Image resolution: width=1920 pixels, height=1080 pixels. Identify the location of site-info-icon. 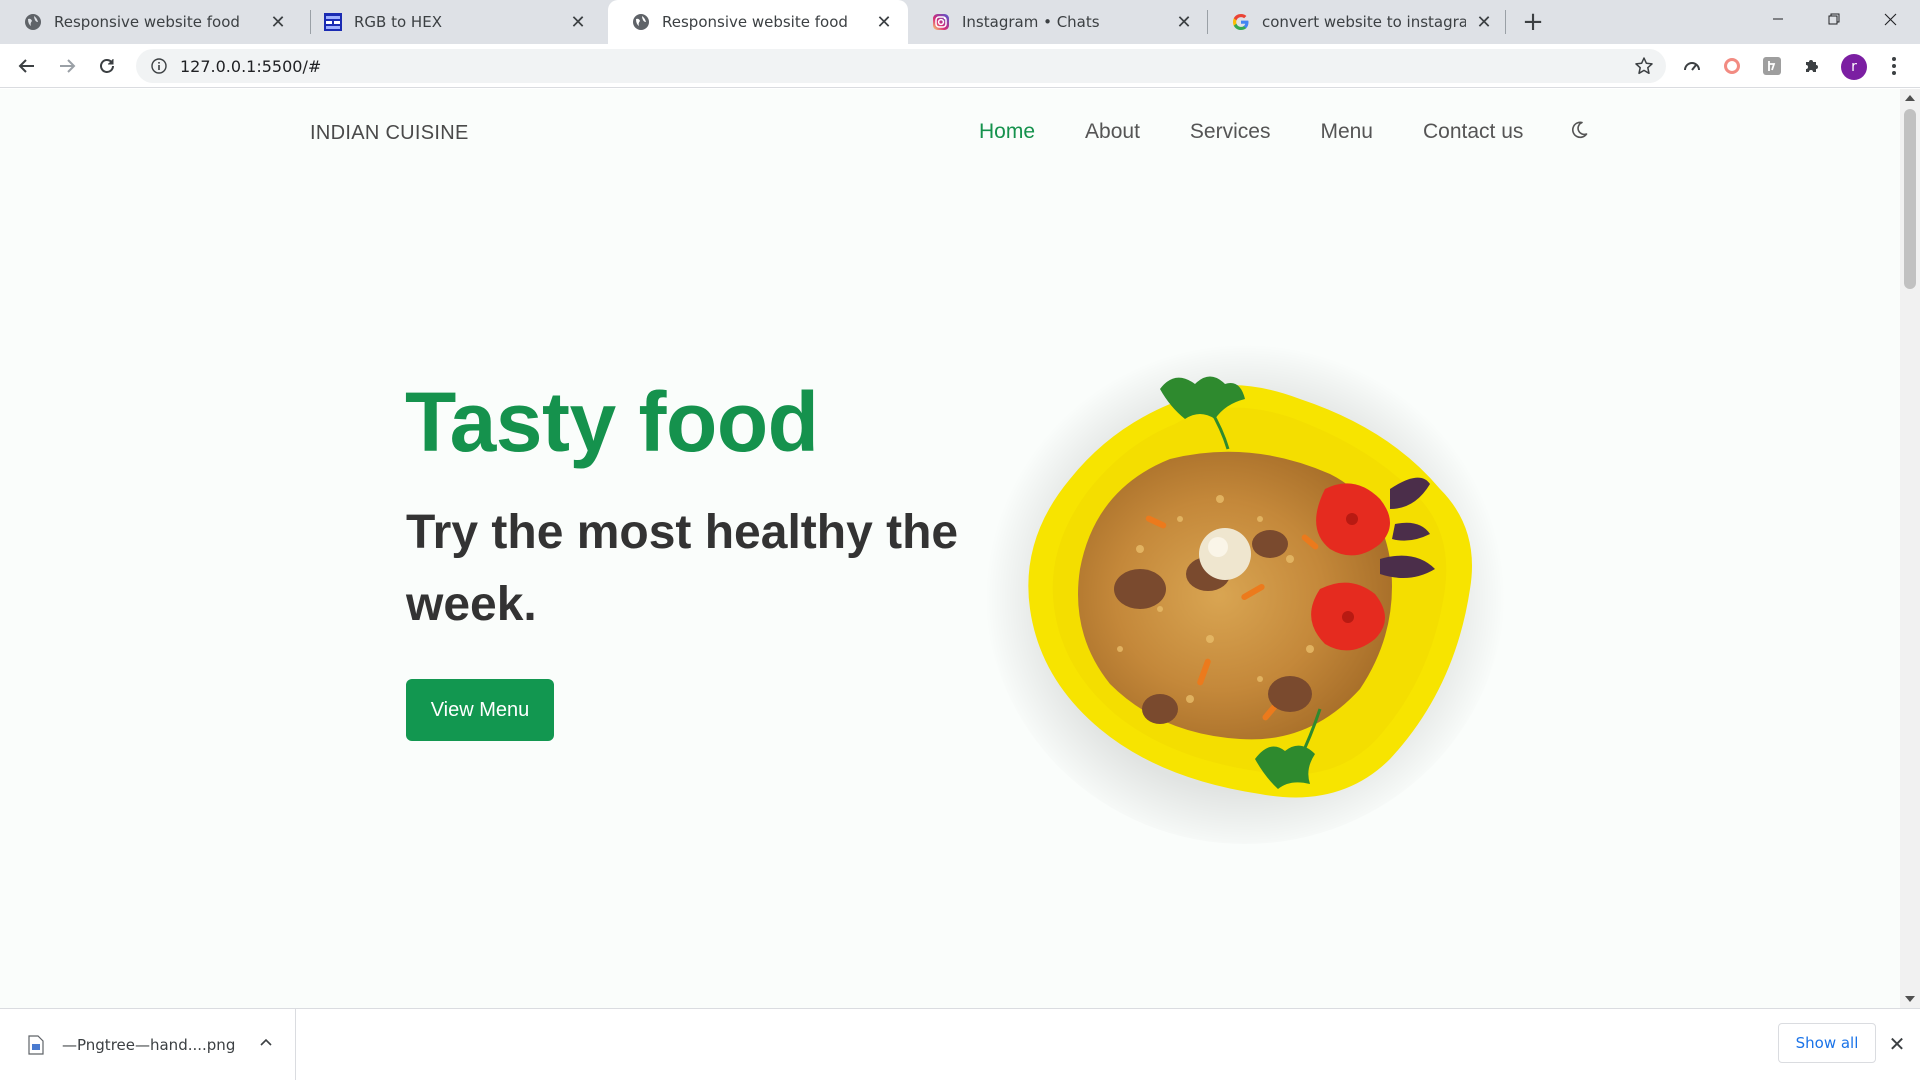
(159, 66).